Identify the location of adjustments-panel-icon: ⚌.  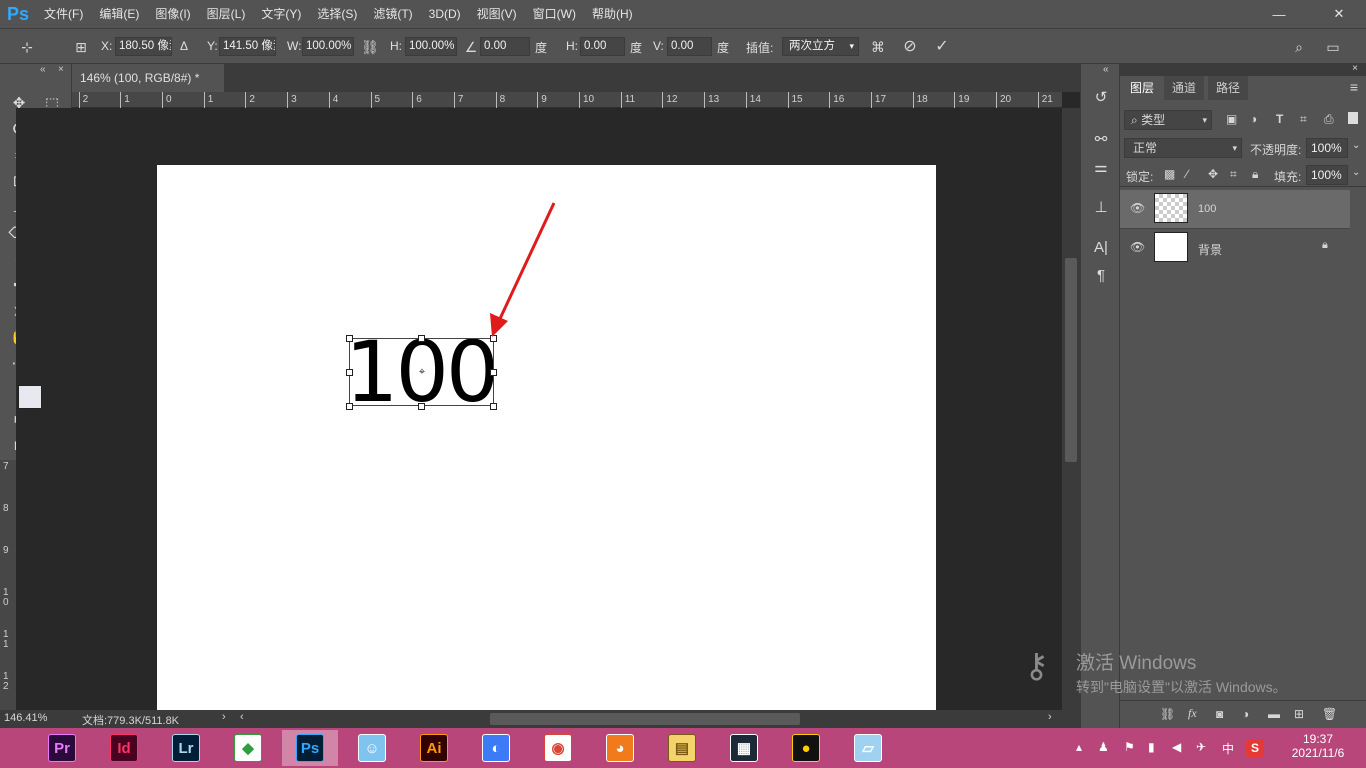
(1101, 168).